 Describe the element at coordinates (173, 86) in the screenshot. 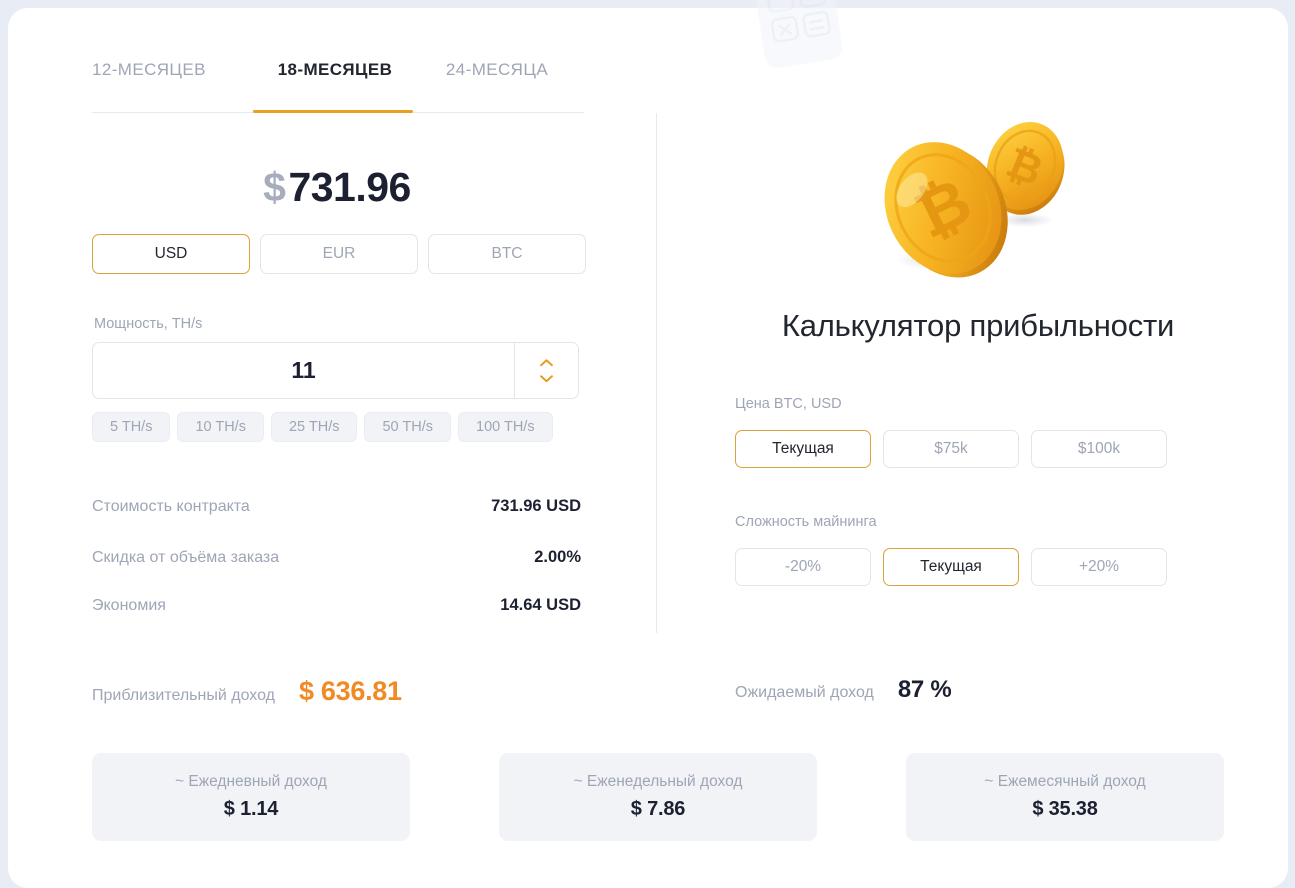

I see `tab-12-months: 12-МЕСЯЦЕВ` at that location.